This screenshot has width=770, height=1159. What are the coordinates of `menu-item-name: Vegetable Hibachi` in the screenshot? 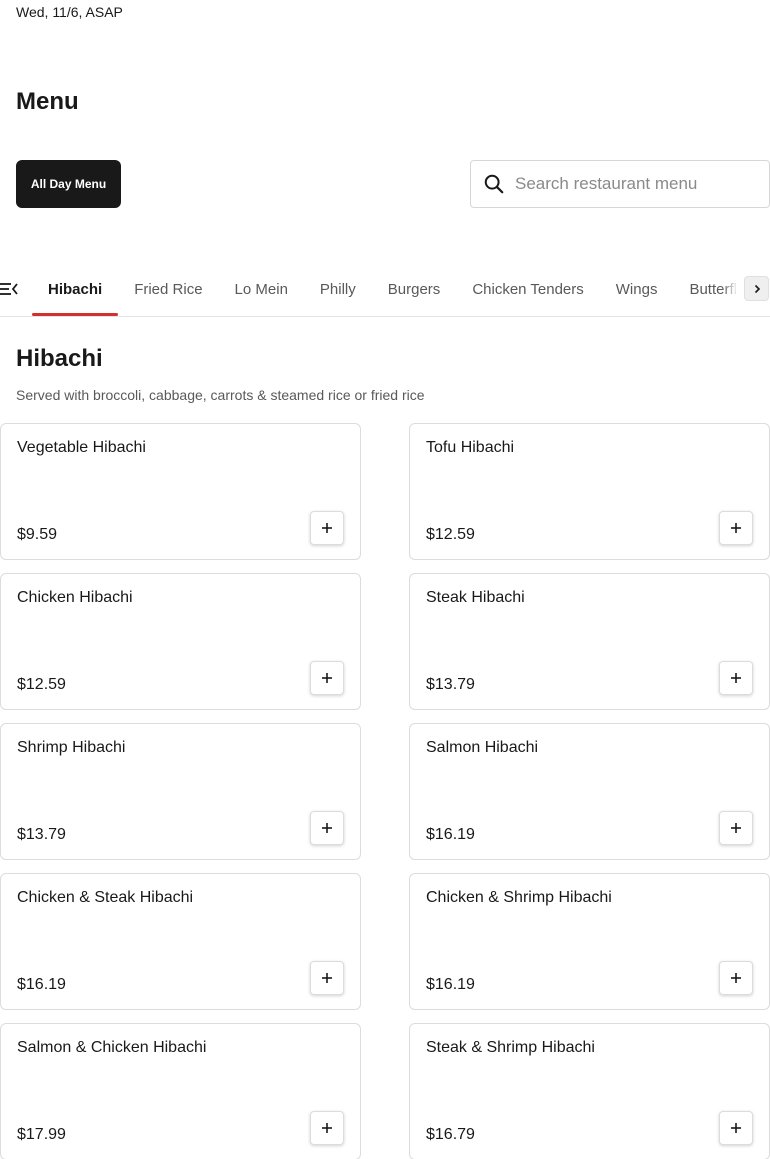 It's located at (81, 447).